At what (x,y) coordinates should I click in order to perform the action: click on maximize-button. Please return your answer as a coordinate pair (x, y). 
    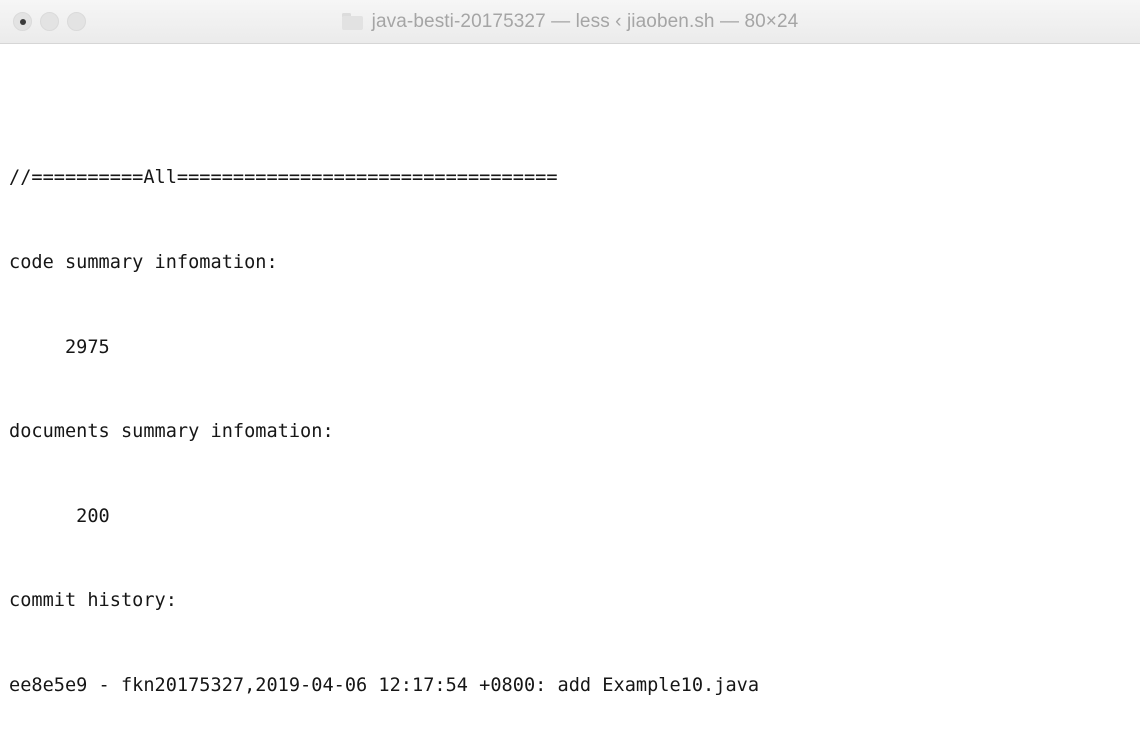
    Looking at the image, I should click on (76, 21).